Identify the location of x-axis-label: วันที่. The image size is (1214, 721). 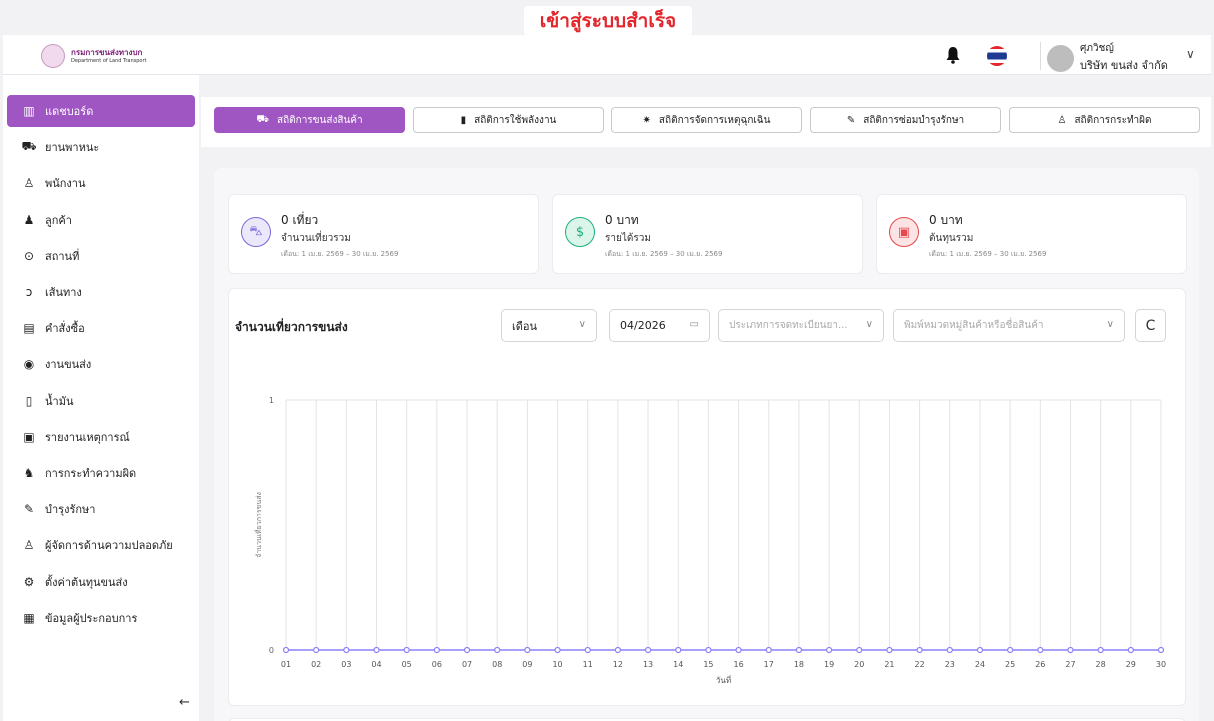
(723, 679).